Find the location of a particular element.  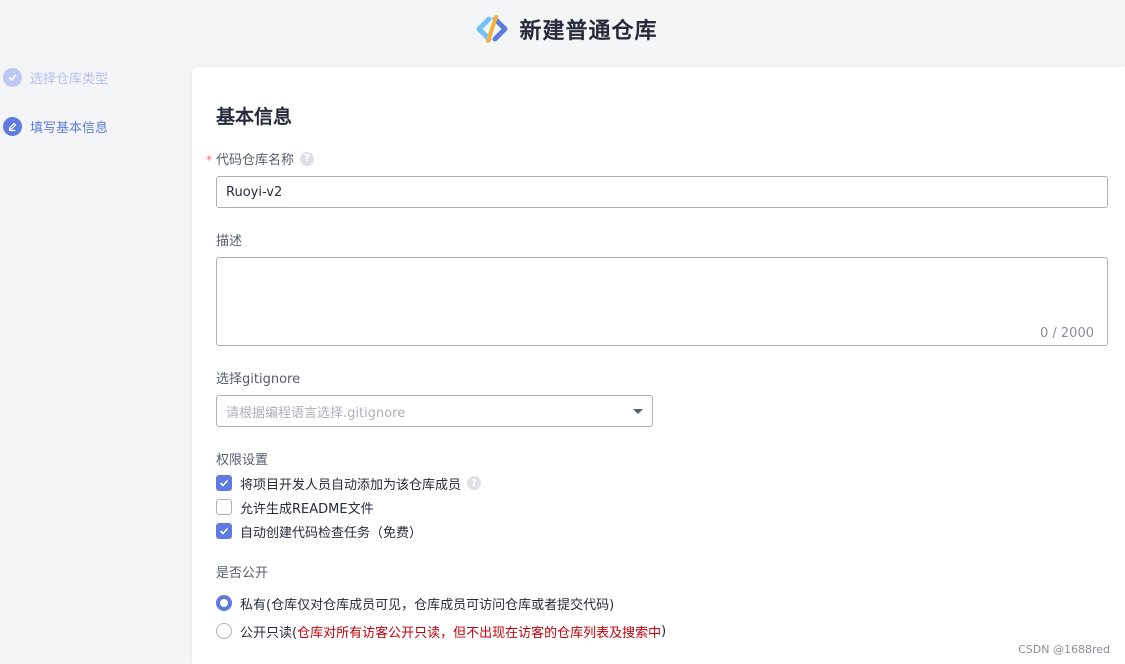

step-nav: 选择仓库类型 填写基本信息 is located at coordinates (93, 115).